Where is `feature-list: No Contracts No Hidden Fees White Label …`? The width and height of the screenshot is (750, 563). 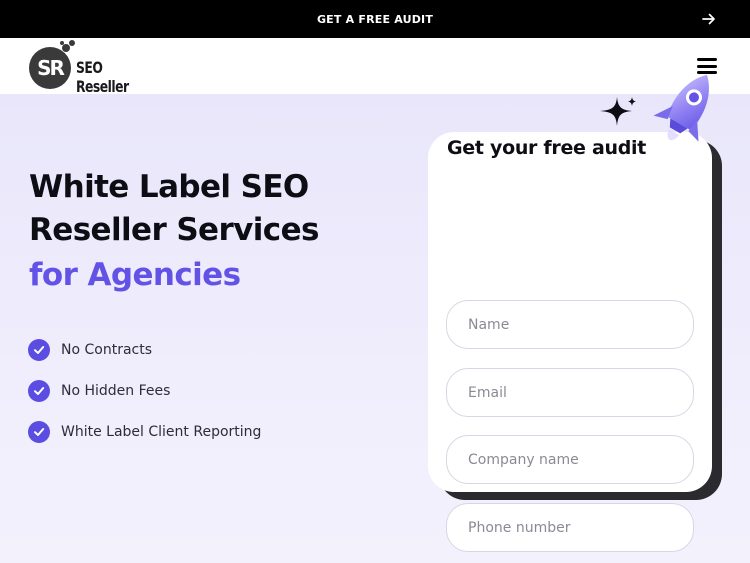
feature-list: No Contracts No Hidden Fees White Label … is located at coordinates (144, 400).